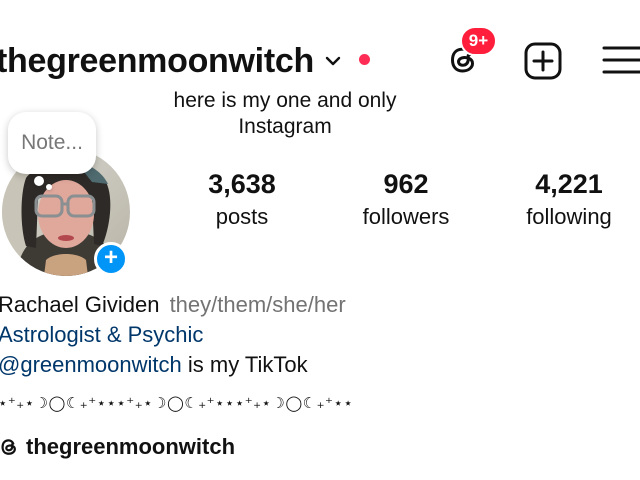 This screenshot has width=640, height=480. I want to click on posts-label: posts, so click(242, 216).